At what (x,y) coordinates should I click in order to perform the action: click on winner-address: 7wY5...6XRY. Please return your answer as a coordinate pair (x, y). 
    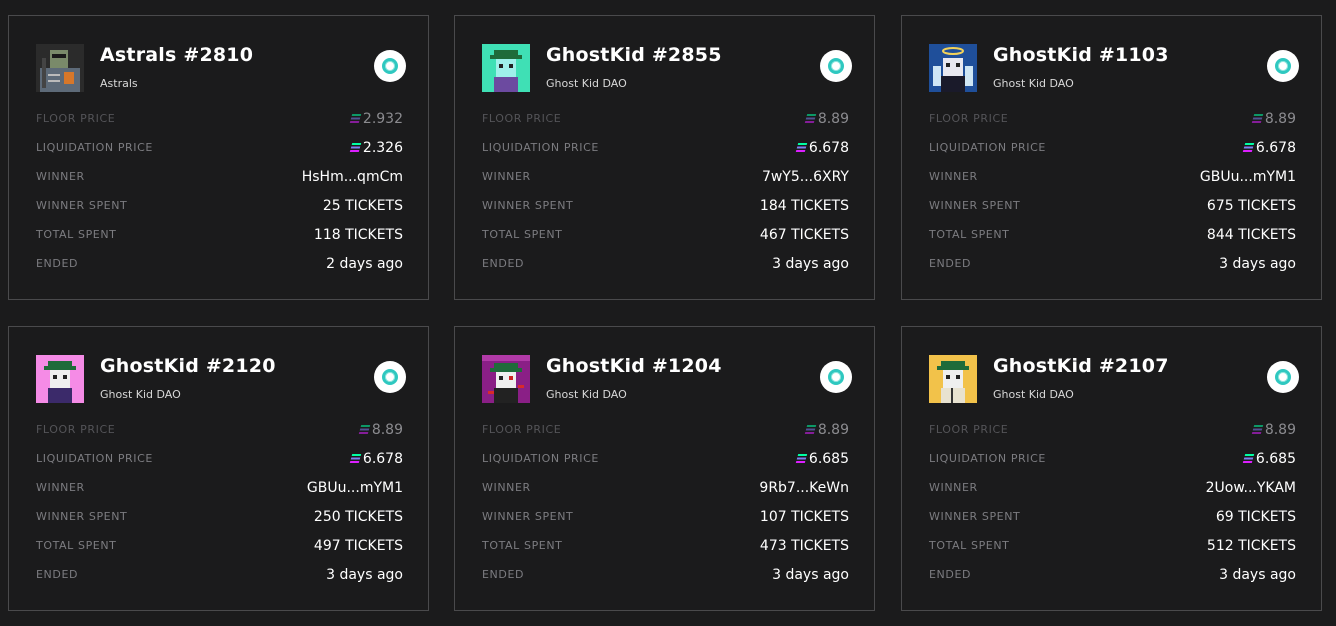
    Looking at the image, I should click on (805, 177).